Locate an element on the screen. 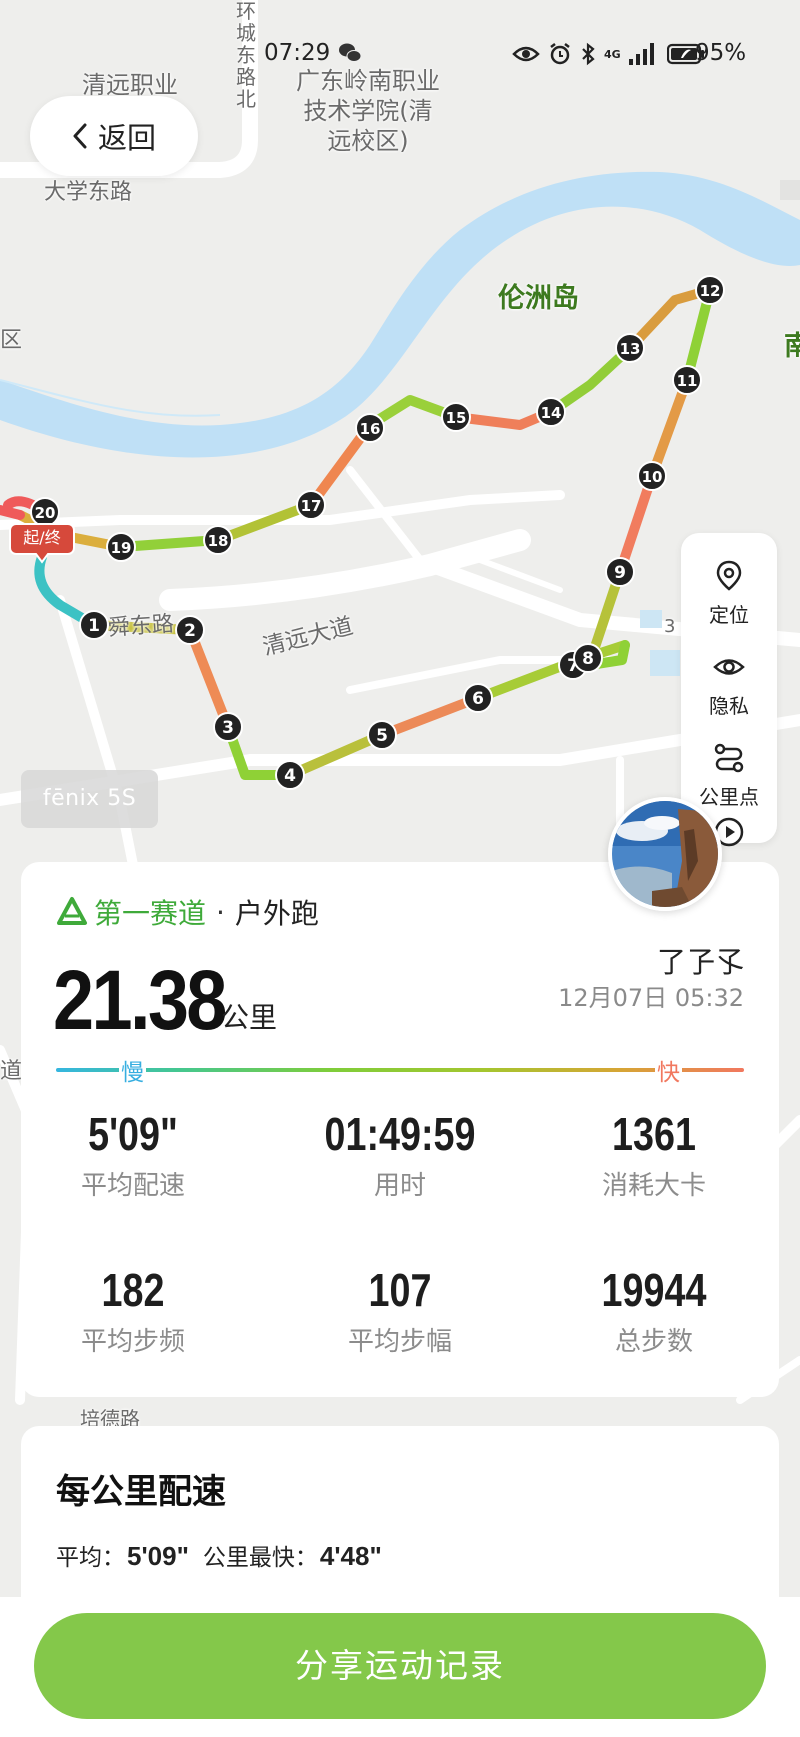  stat-label: 平均步频 is located at coordinates (132, 1342).